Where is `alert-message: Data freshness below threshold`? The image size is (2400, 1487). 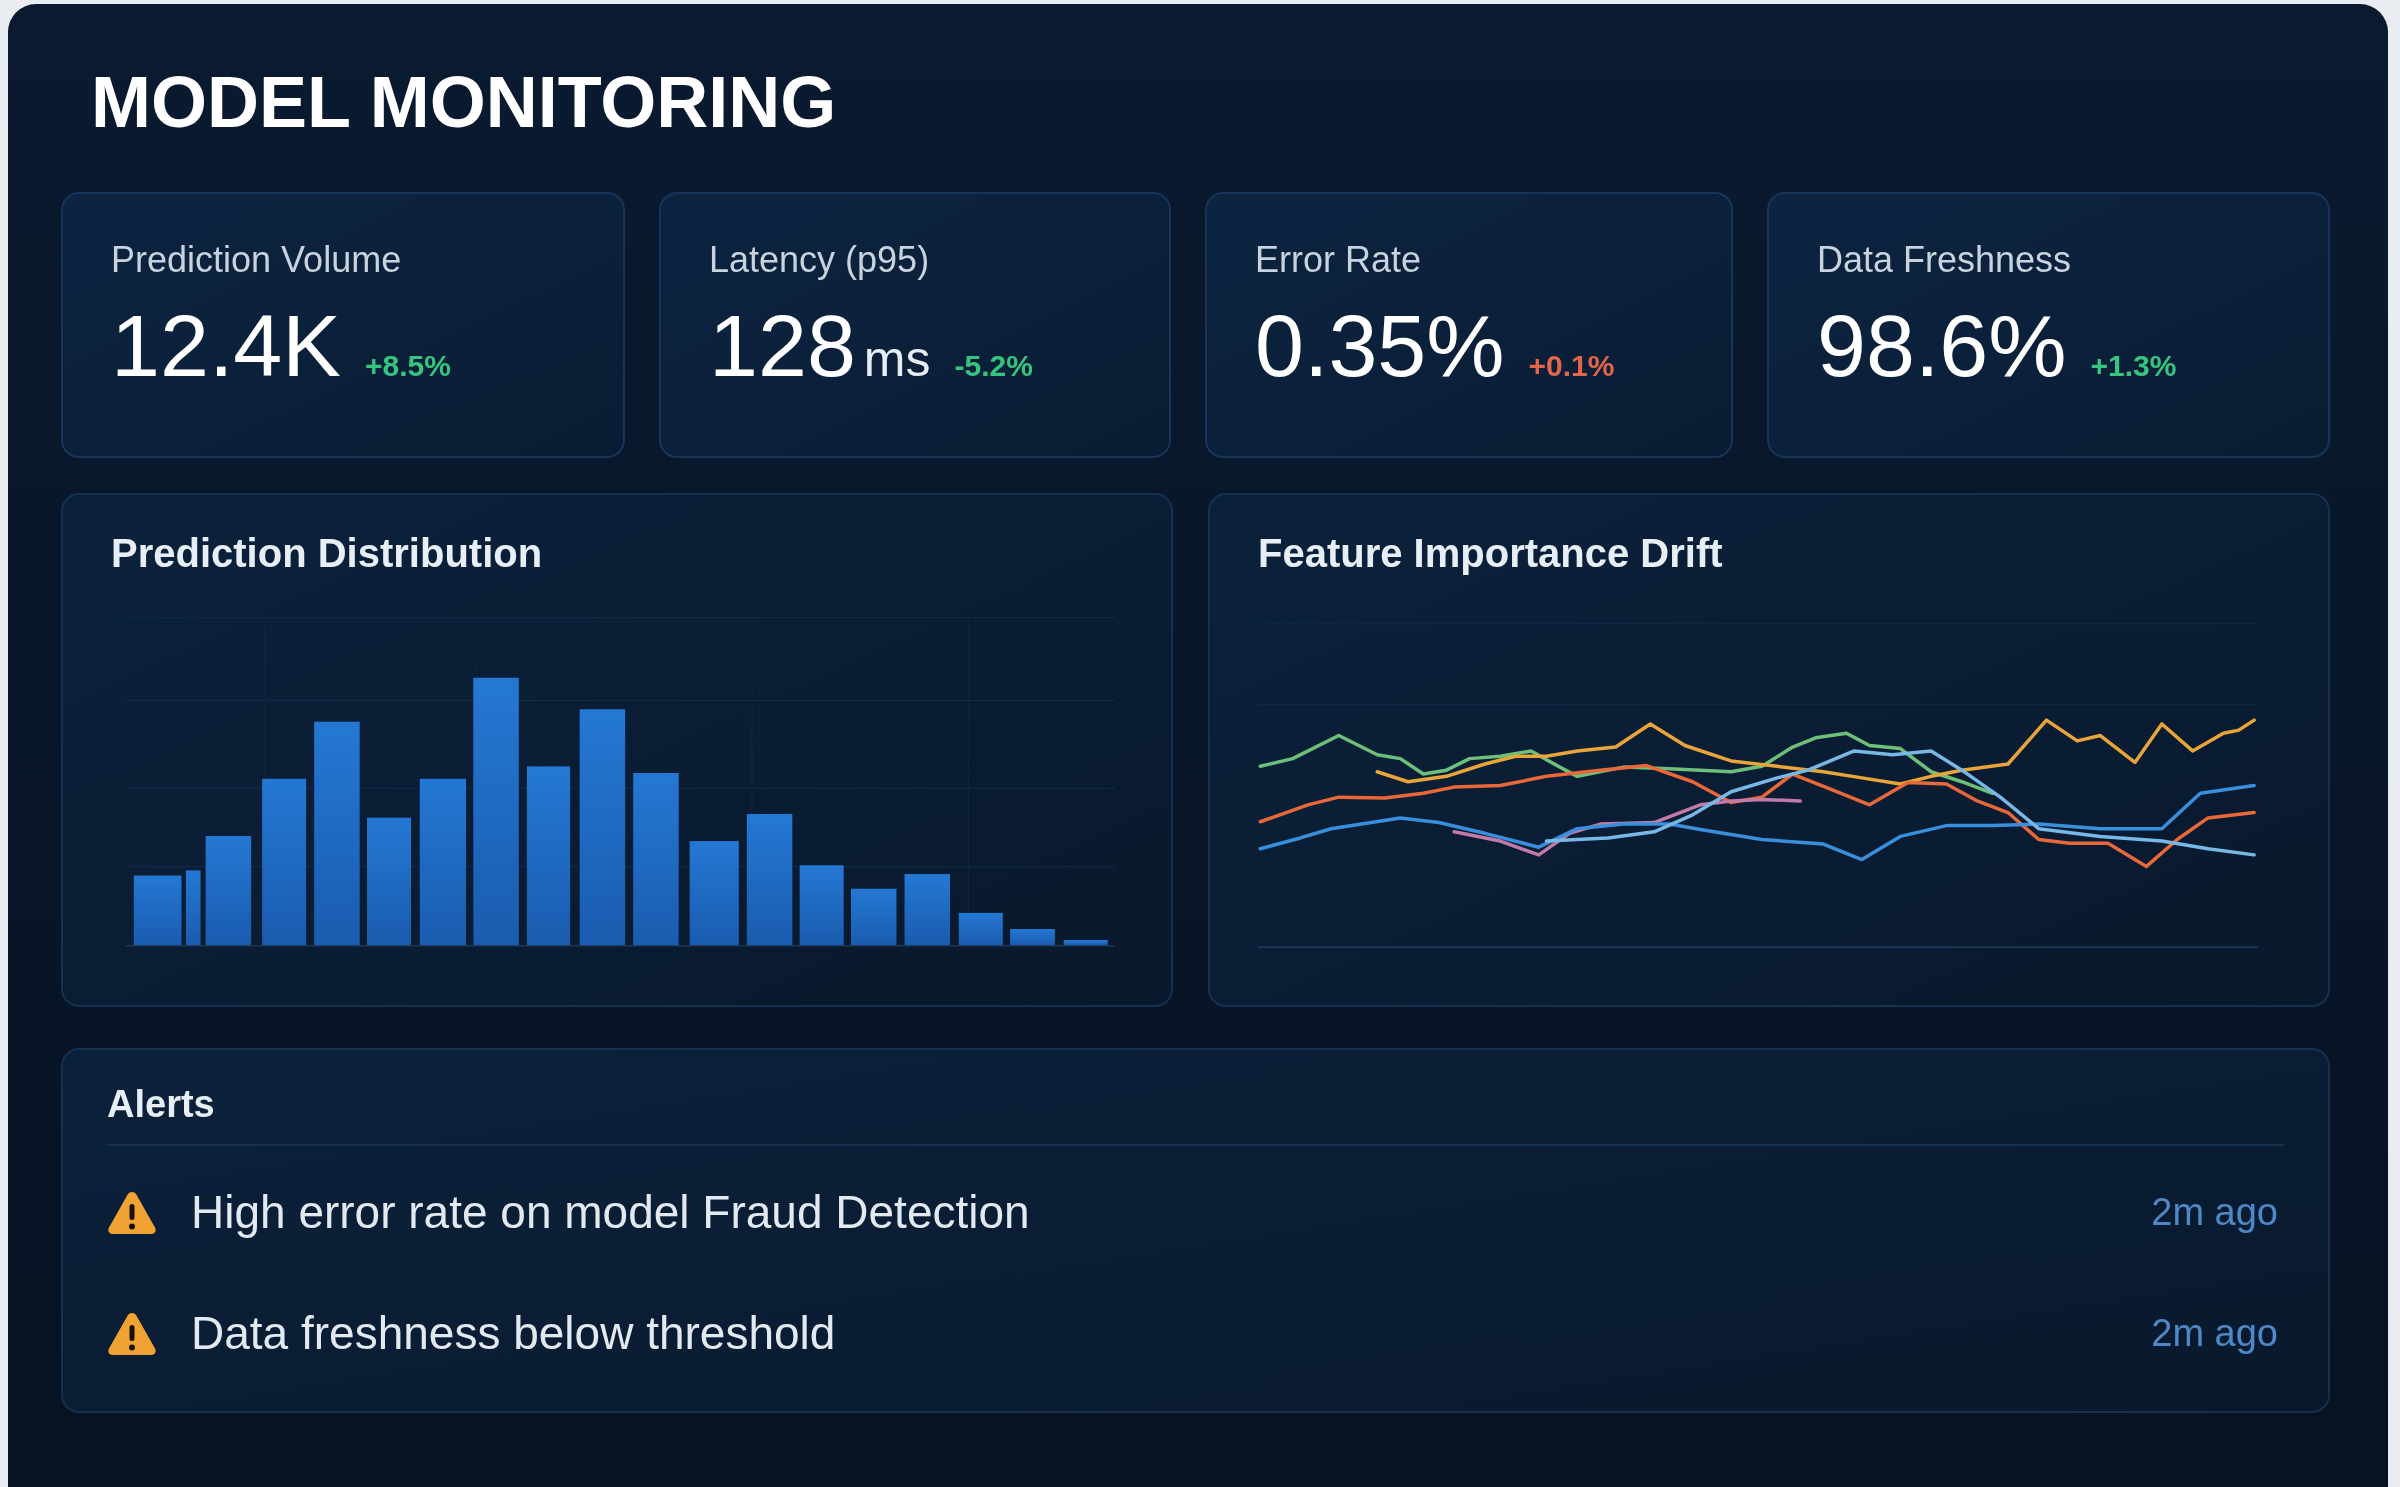
alert-message: Data freshness below threshold is located at coordinates (513, 1332).